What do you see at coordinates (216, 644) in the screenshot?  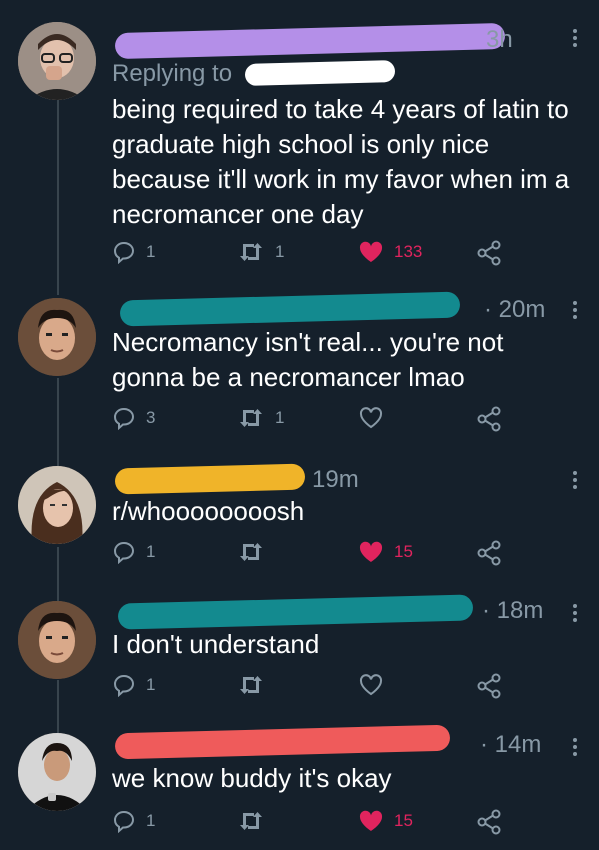 I see `tweet-text: I don't understand` at bounding box center [216, 644].